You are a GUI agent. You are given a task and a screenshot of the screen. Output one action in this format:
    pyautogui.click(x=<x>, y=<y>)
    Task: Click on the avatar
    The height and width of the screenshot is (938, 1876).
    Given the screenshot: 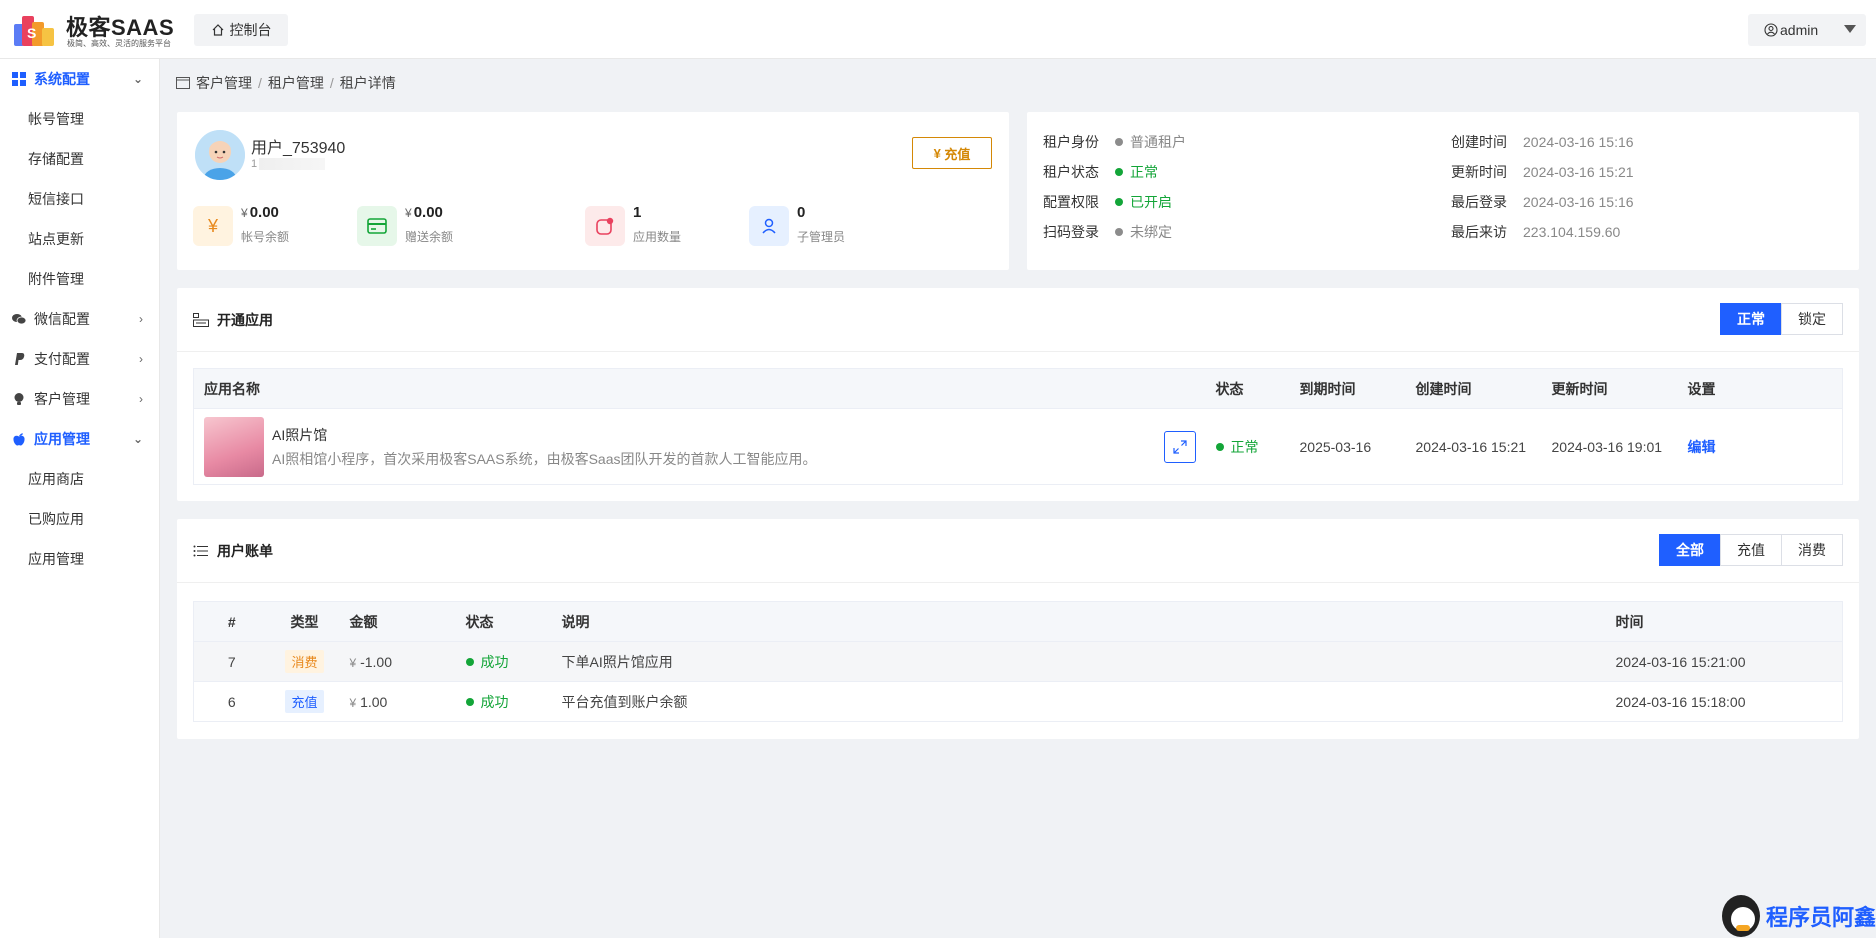 What is the action you would take?
    pyautogui.click(x=220, y=155)
    